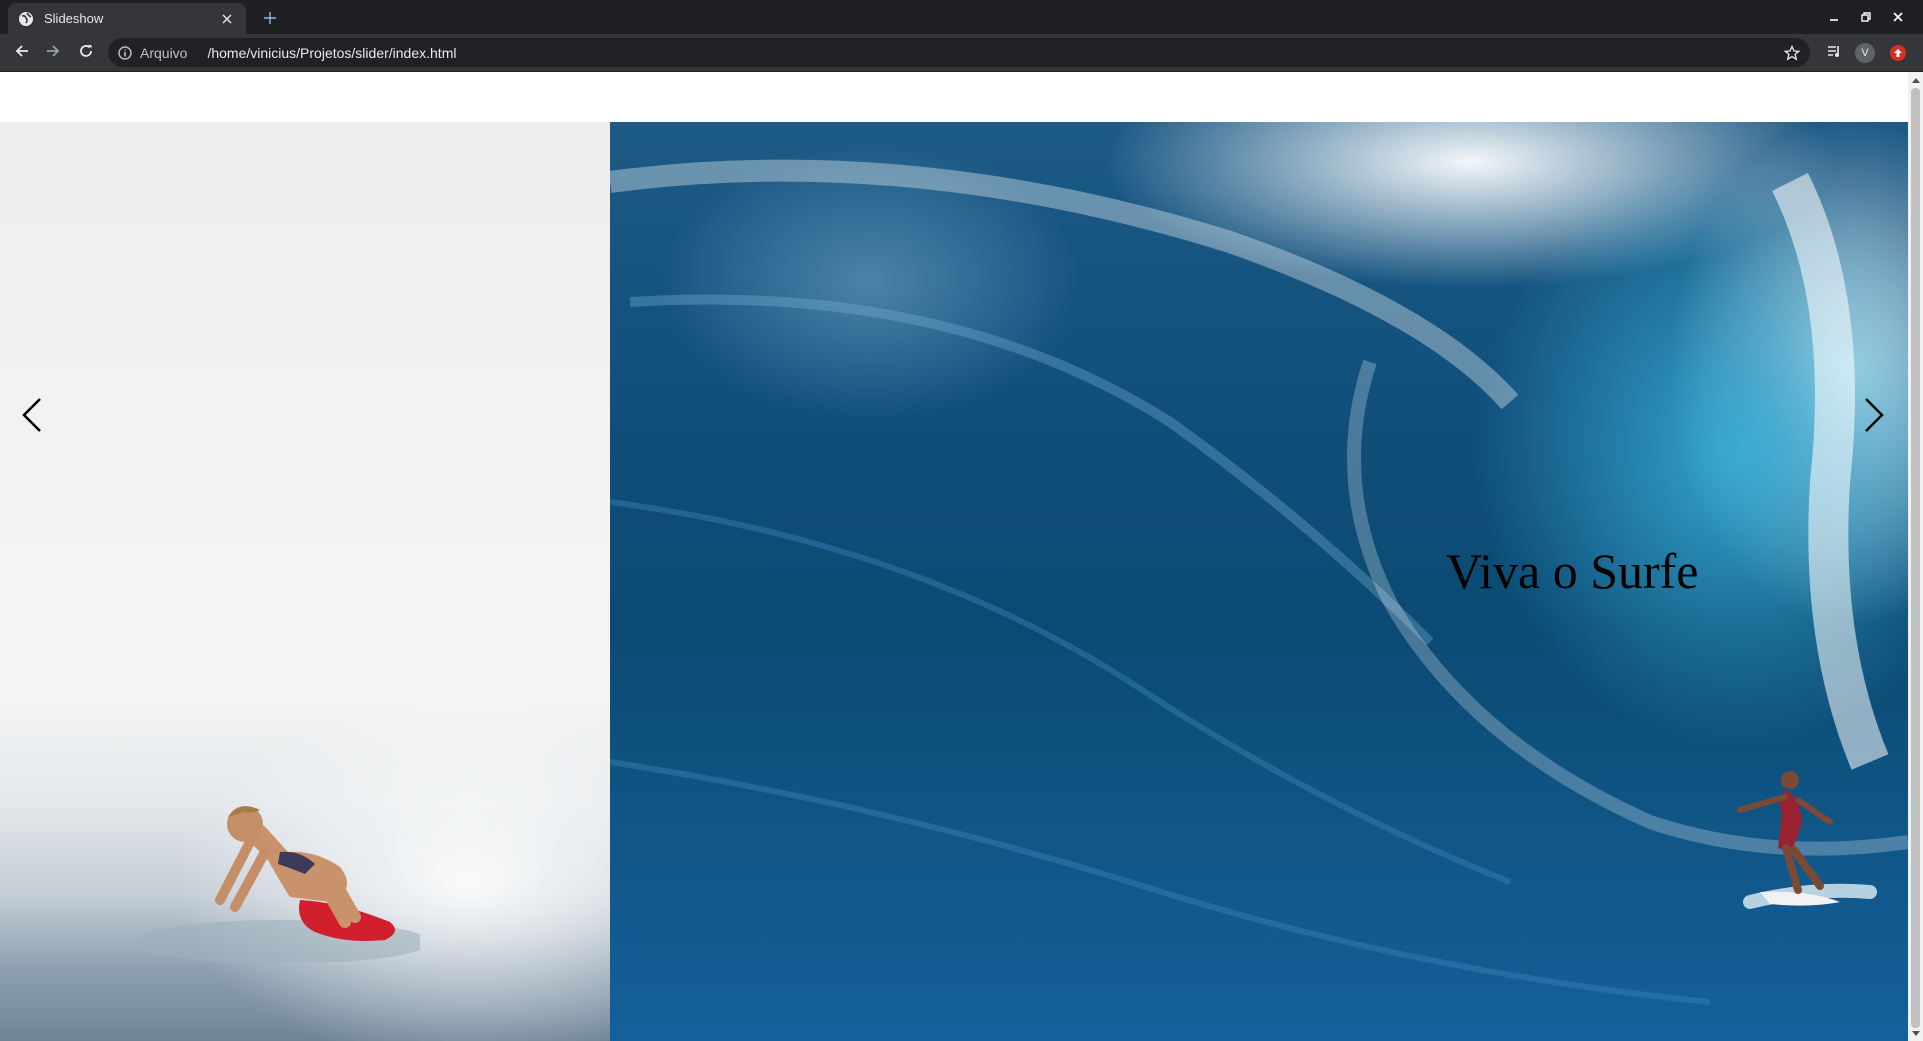  I want to click on prev-slide-button, so click(32, 417).